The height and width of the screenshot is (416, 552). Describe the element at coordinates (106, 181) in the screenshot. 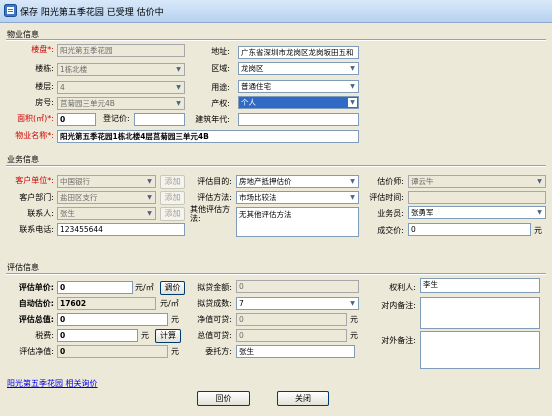

I see `client-unit-select: 中国银行 ▼` at that location.